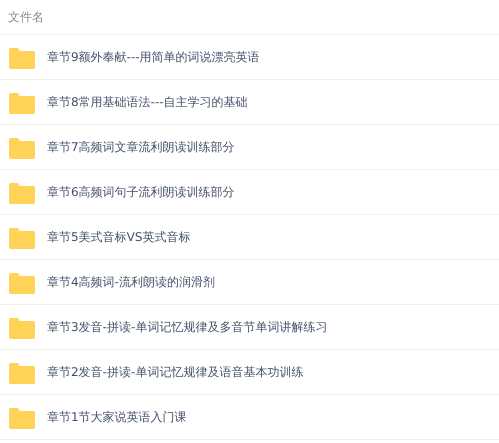  What do you see at coordinates (147, 102) in the screenshot?
I see `folder-name: 章节8常用基础语法---自主学习的基础` at bounding box center [147, 102].